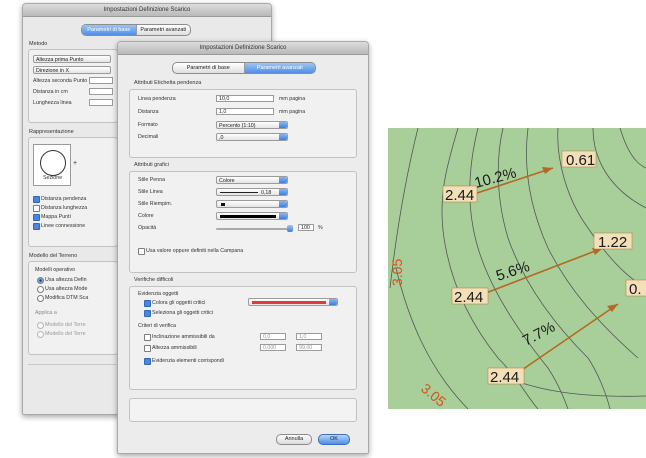  What do you see at coordinates (141, 251) in the screenshot?
I see `usa-valore-checkbox` at bounding box center [141, 251].